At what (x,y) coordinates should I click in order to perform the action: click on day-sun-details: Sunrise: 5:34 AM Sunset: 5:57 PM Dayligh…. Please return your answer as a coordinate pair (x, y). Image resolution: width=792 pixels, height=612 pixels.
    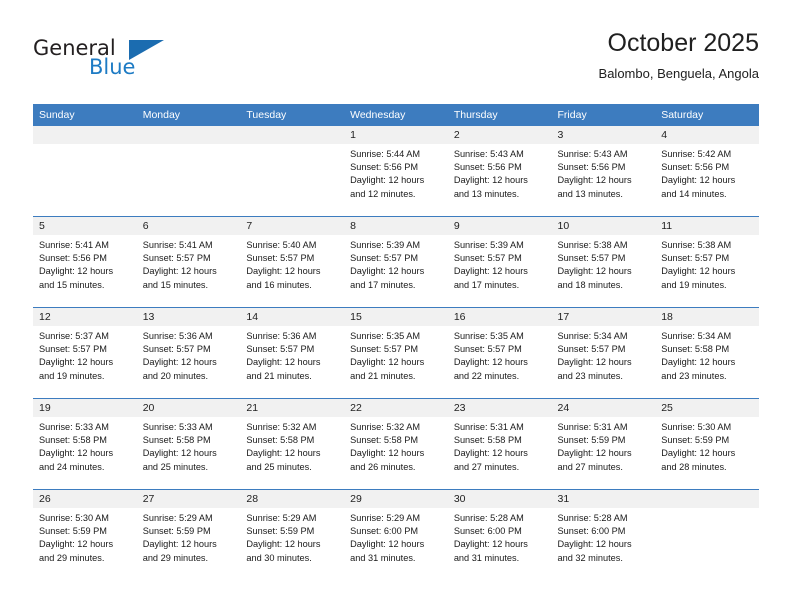
    Looking at the image, I should click on (594, 356).